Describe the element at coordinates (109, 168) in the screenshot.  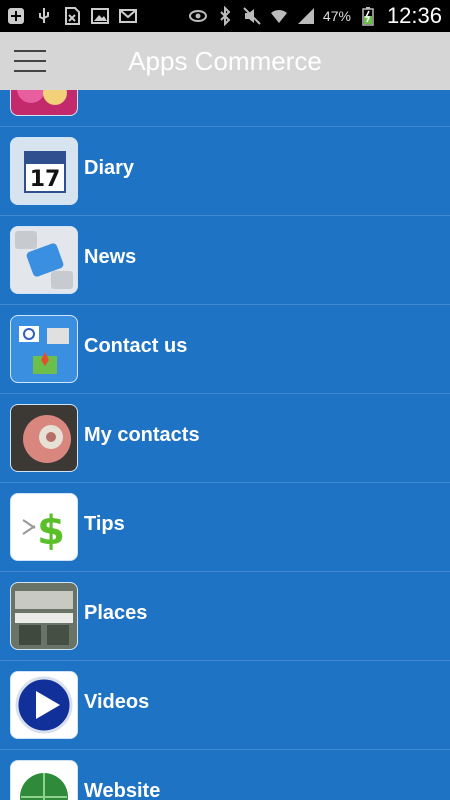
I see `list-item-label: Diary` at that location.